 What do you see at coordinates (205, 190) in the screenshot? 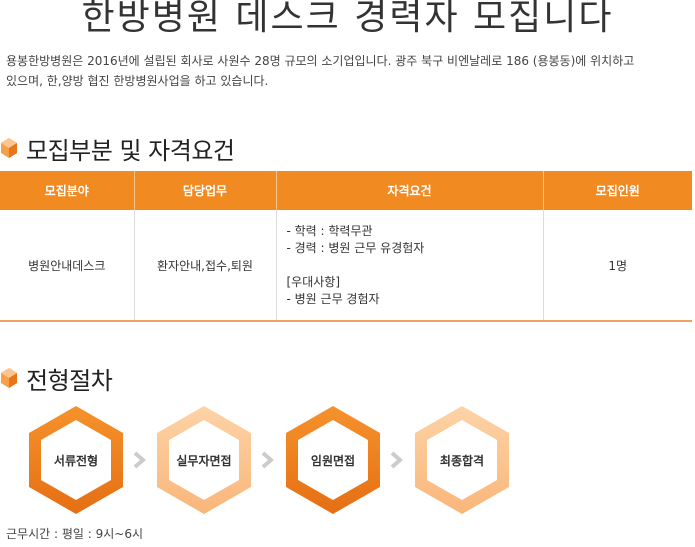
I see `header-duties: 담당업무` at bounding box center [205, 190].